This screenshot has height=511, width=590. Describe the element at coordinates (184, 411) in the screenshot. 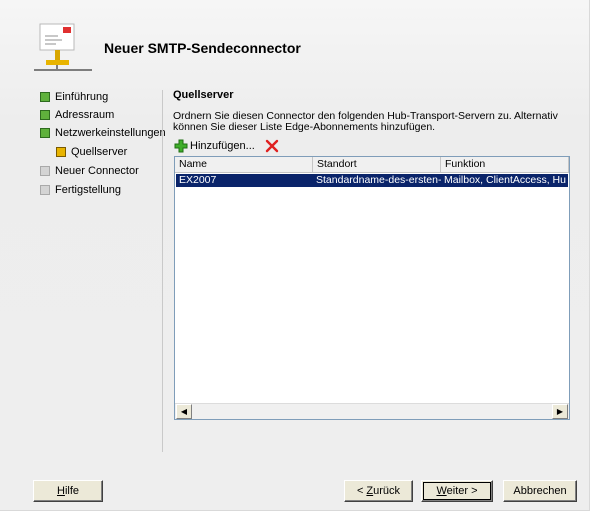

I see `scroll-left-arrow-icon: ◀` at that location.